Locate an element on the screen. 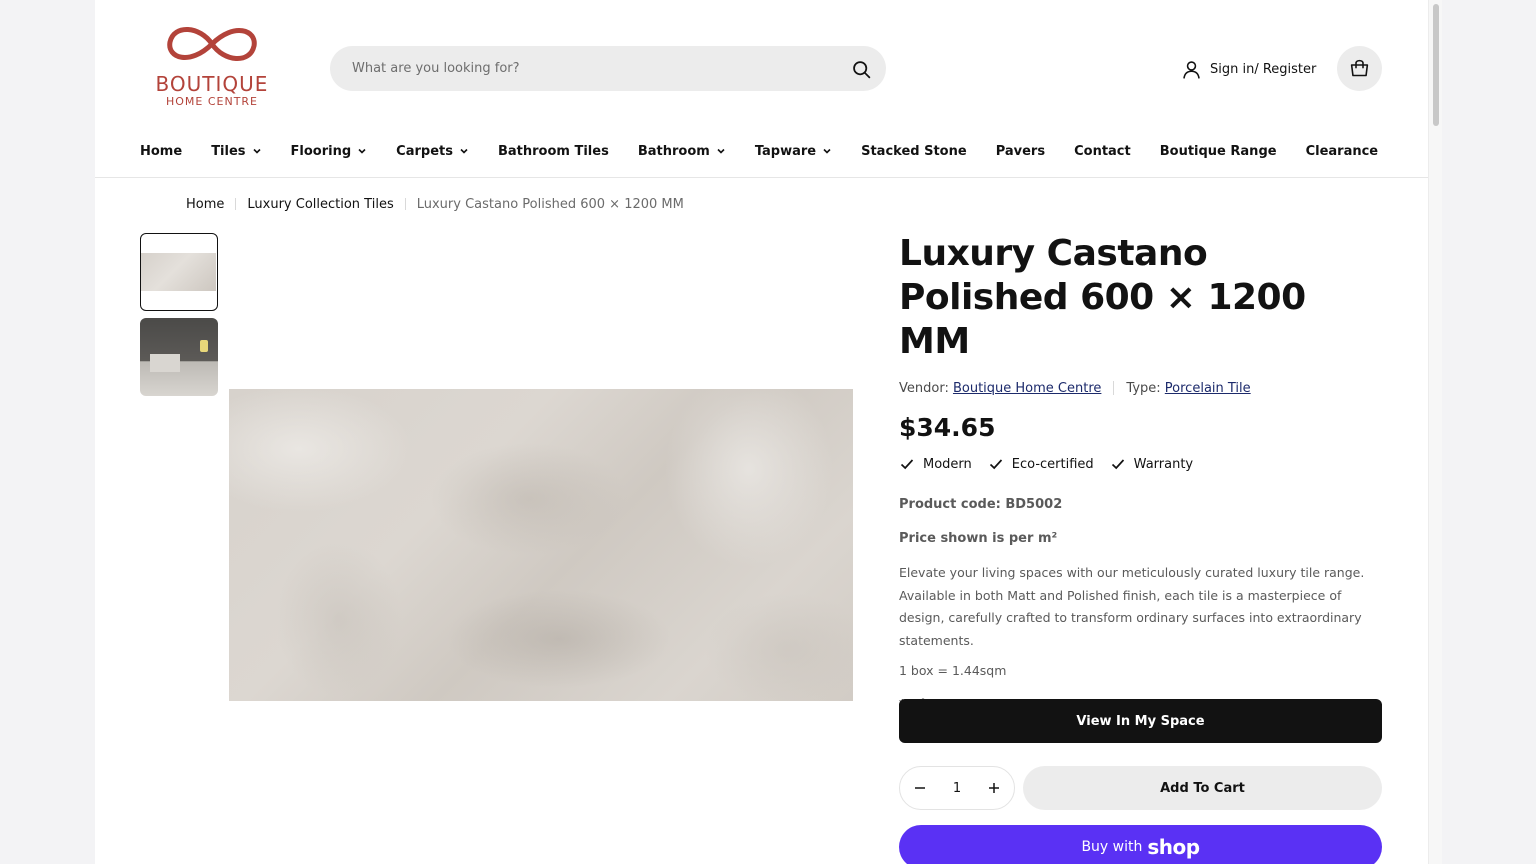  room-lamp-image is located at coordinates (204, 346).